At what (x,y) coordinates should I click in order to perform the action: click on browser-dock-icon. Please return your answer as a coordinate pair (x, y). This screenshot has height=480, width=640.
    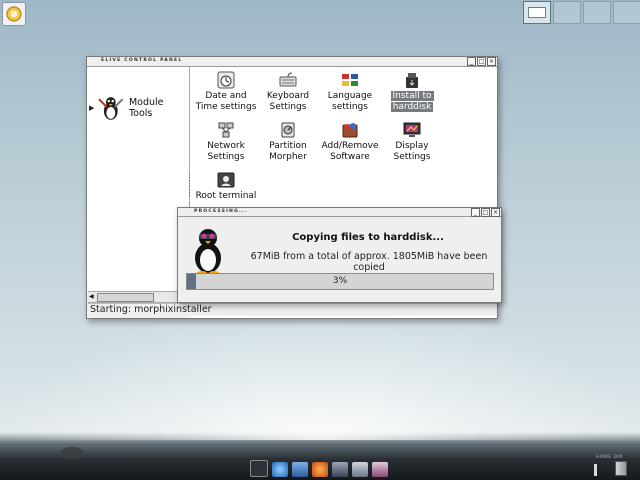
    Looking at the image, I should click on (280, 469).